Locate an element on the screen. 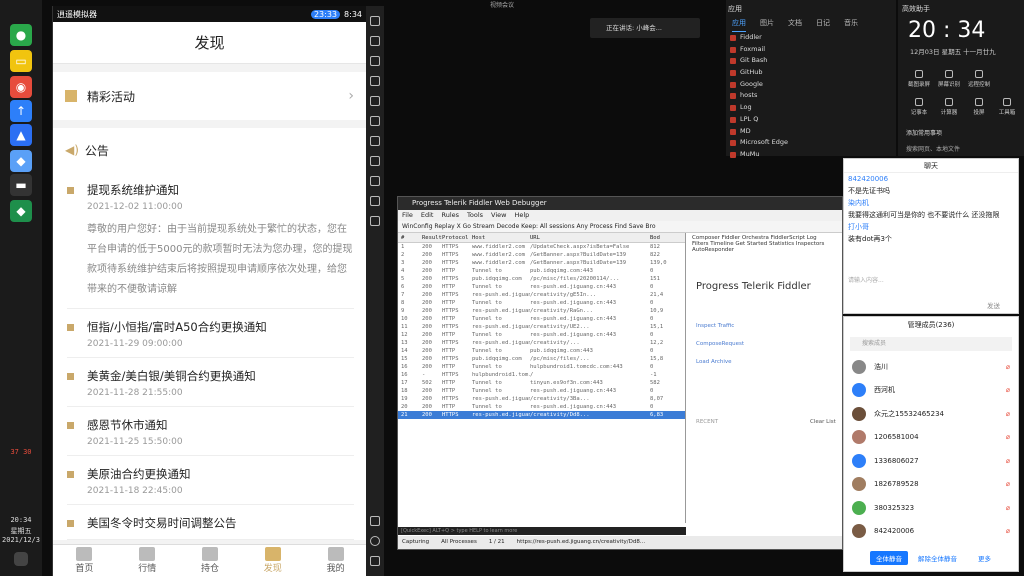  screen-icon is located at coordinates (375, 61).